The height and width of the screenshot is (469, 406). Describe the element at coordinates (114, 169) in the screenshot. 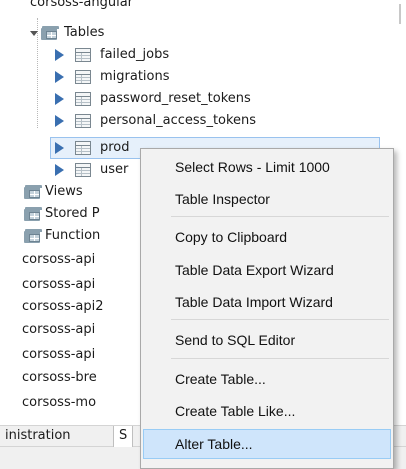

I see `table-label: user` at that location.